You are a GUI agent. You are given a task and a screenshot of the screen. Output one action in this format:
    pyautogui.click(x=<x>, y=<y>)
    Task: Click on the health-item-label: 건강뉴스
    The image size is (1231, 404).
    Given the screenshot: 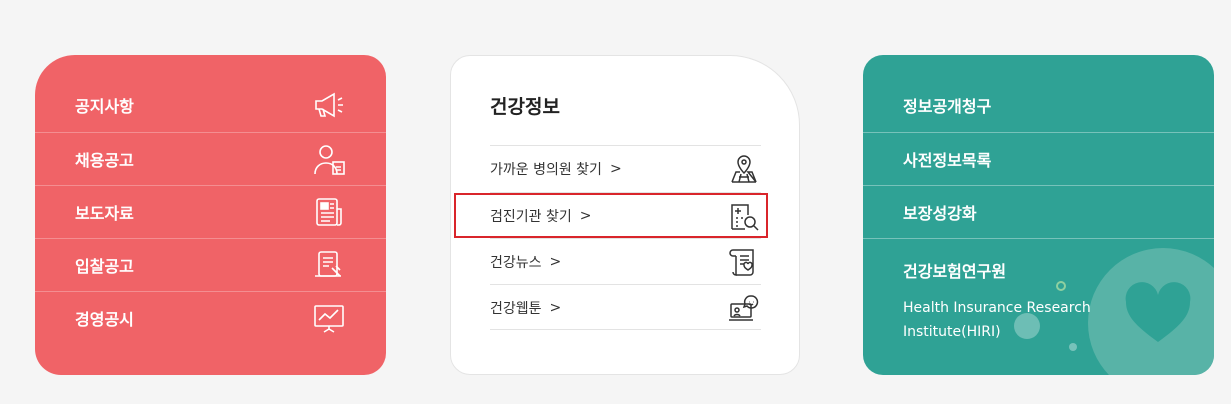 What is the action you would take?
    pyautogui.click(x=516, y=263)
    